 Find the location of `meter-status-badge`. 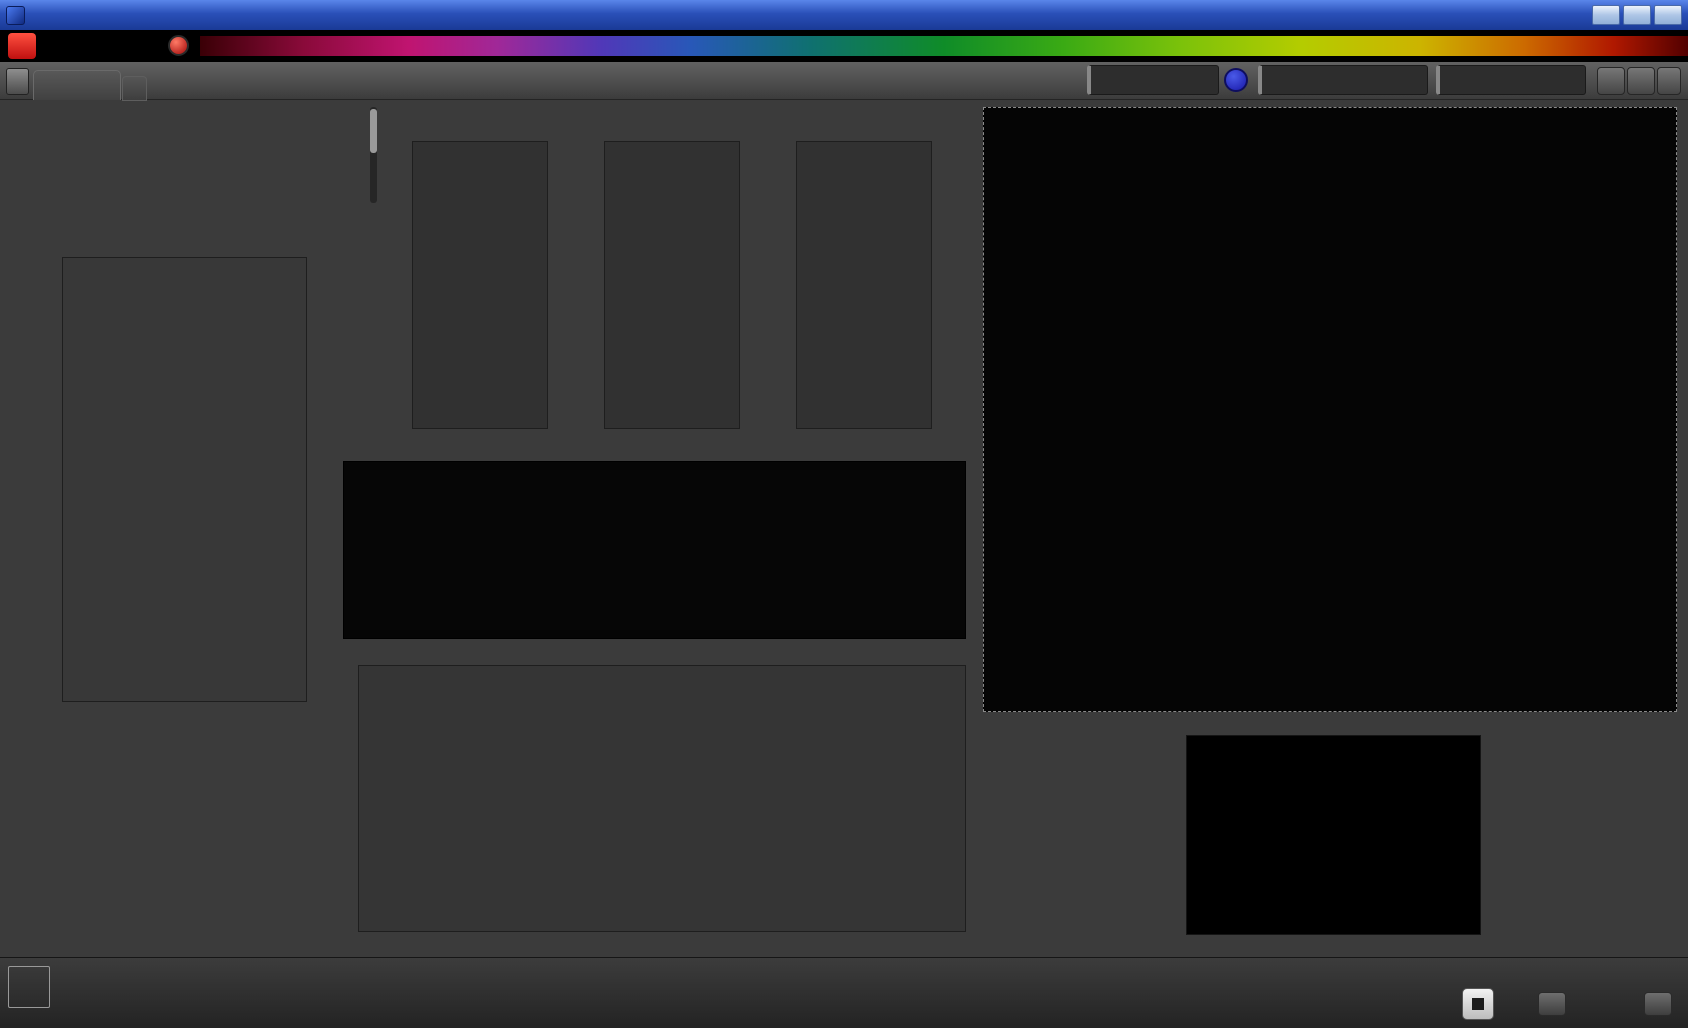

meter-status-badge is located at coordinates (1236, 80).